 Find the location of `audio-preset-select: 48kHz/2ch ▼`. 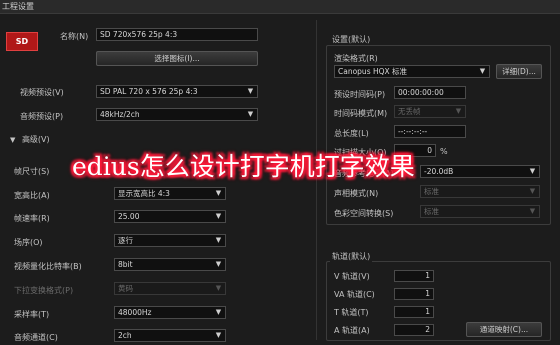

audio-preset-select: 48kHz/2ch ▼ is located at coordinates (177, 114).